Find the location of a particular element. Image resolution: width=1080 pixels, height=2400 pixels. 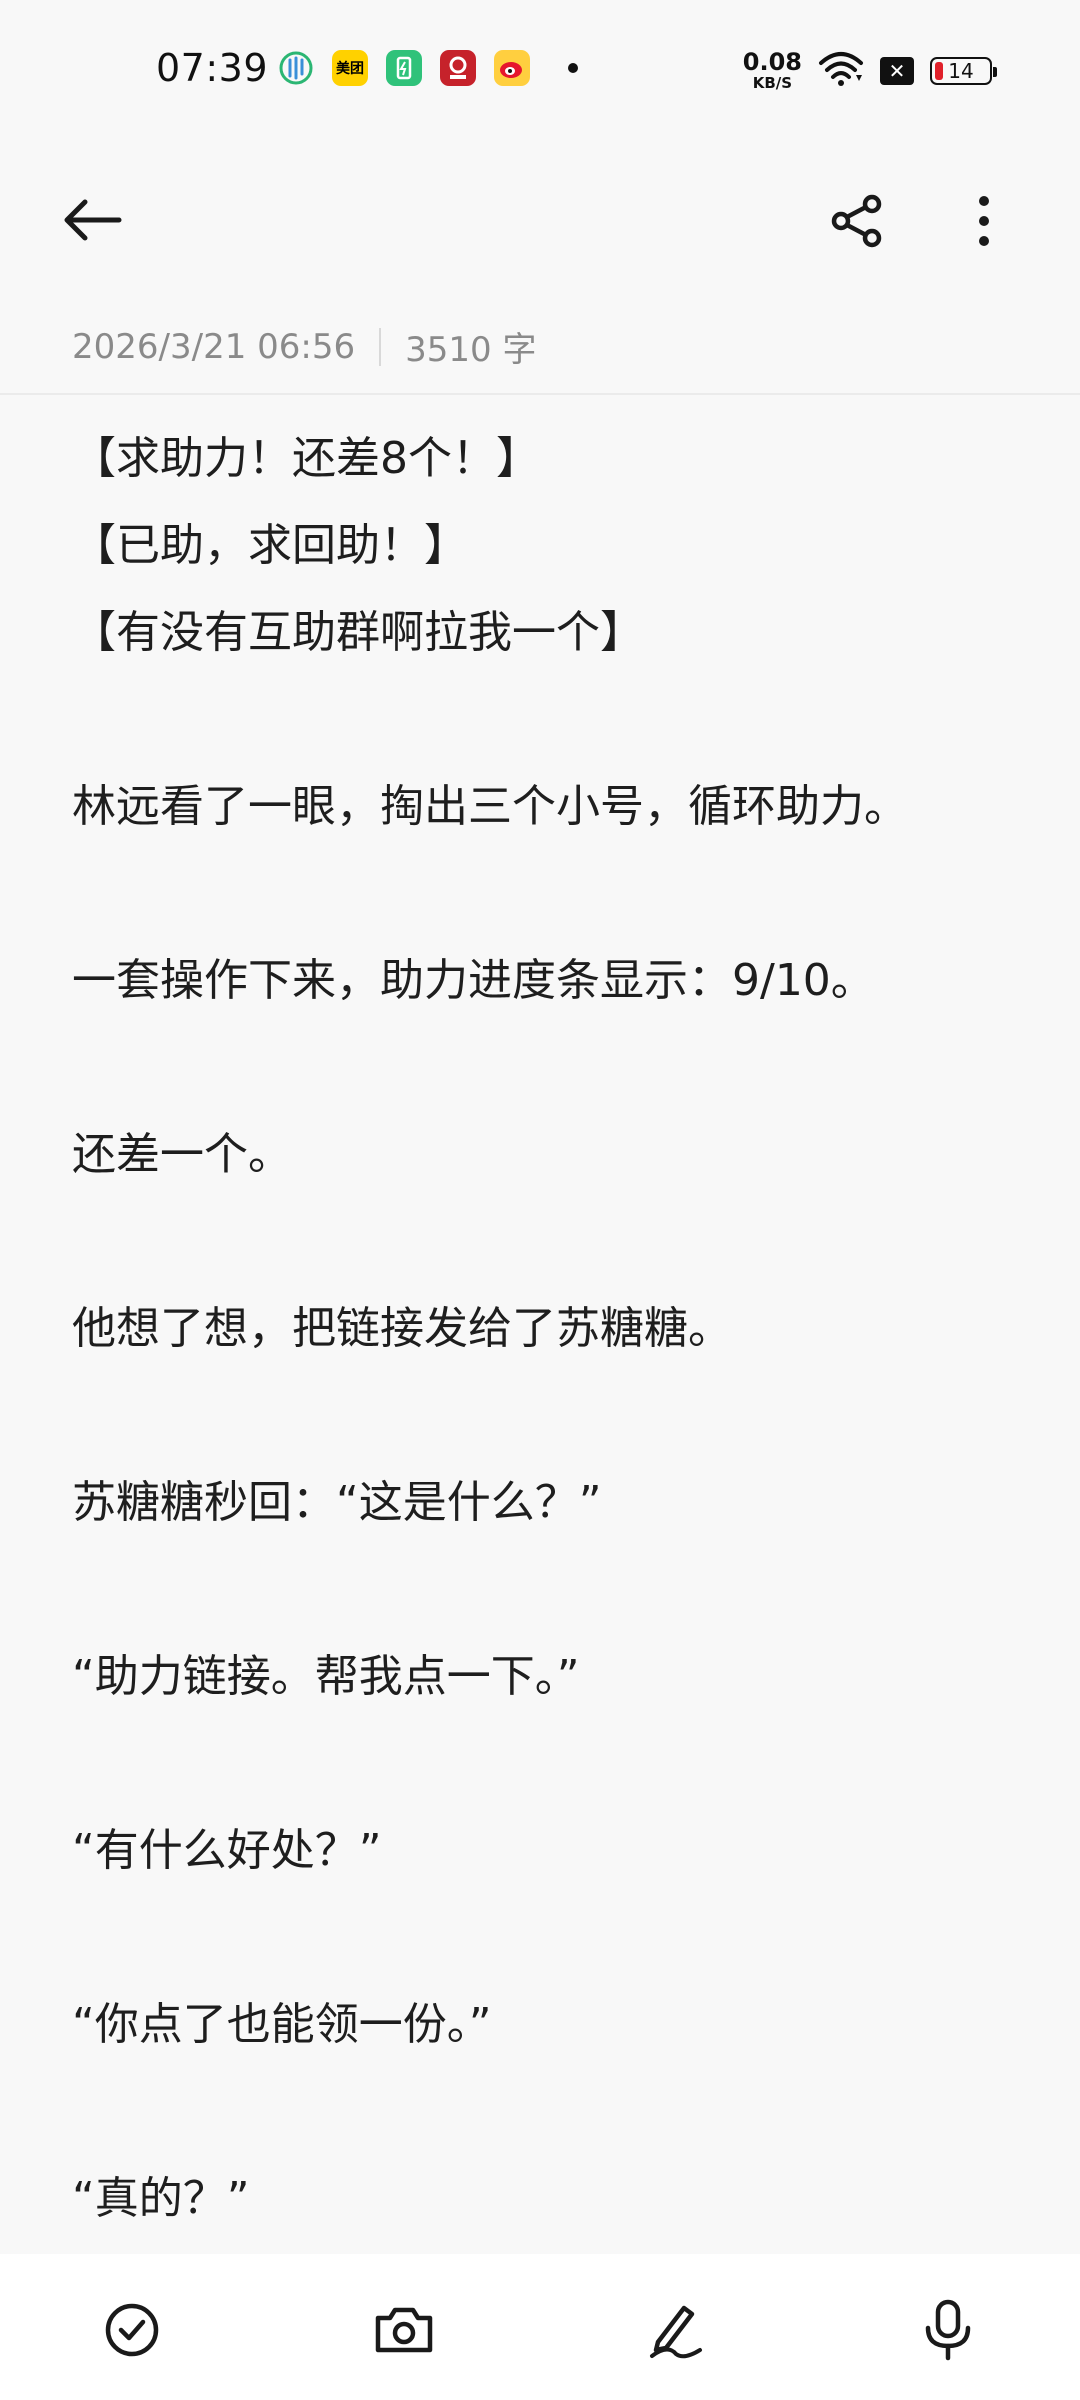

checklist-button is located at coordinates (132, 2330).